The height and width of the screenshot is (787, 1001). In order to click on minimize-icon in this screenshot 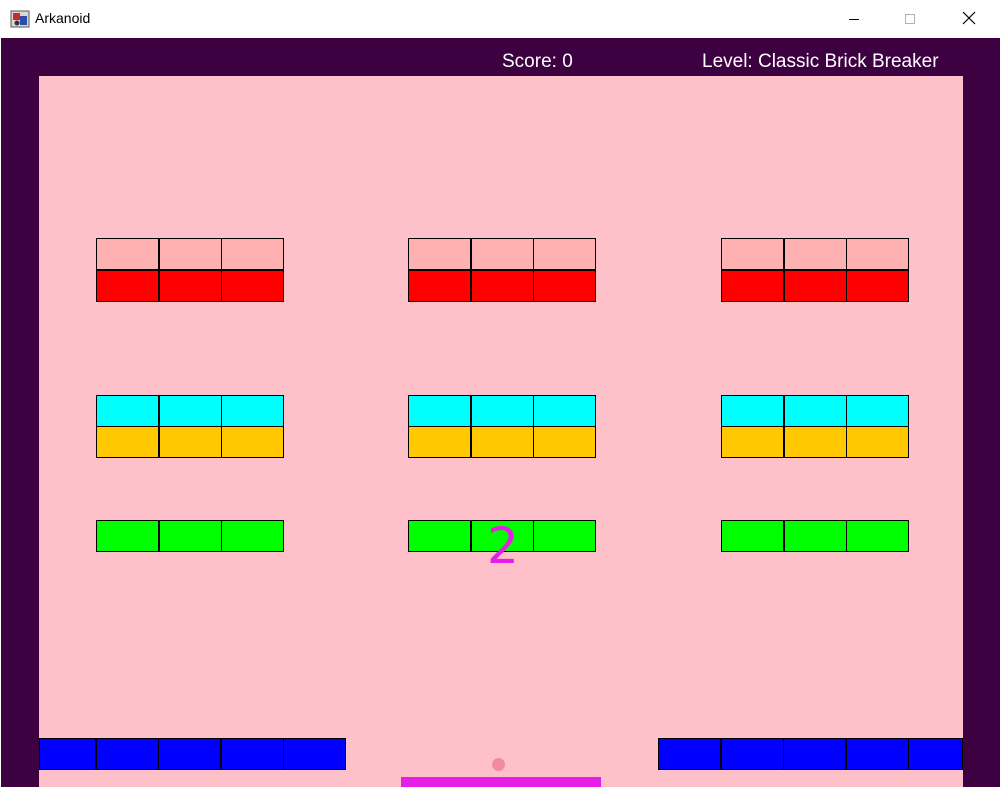, I will do `click(854, 19)`.